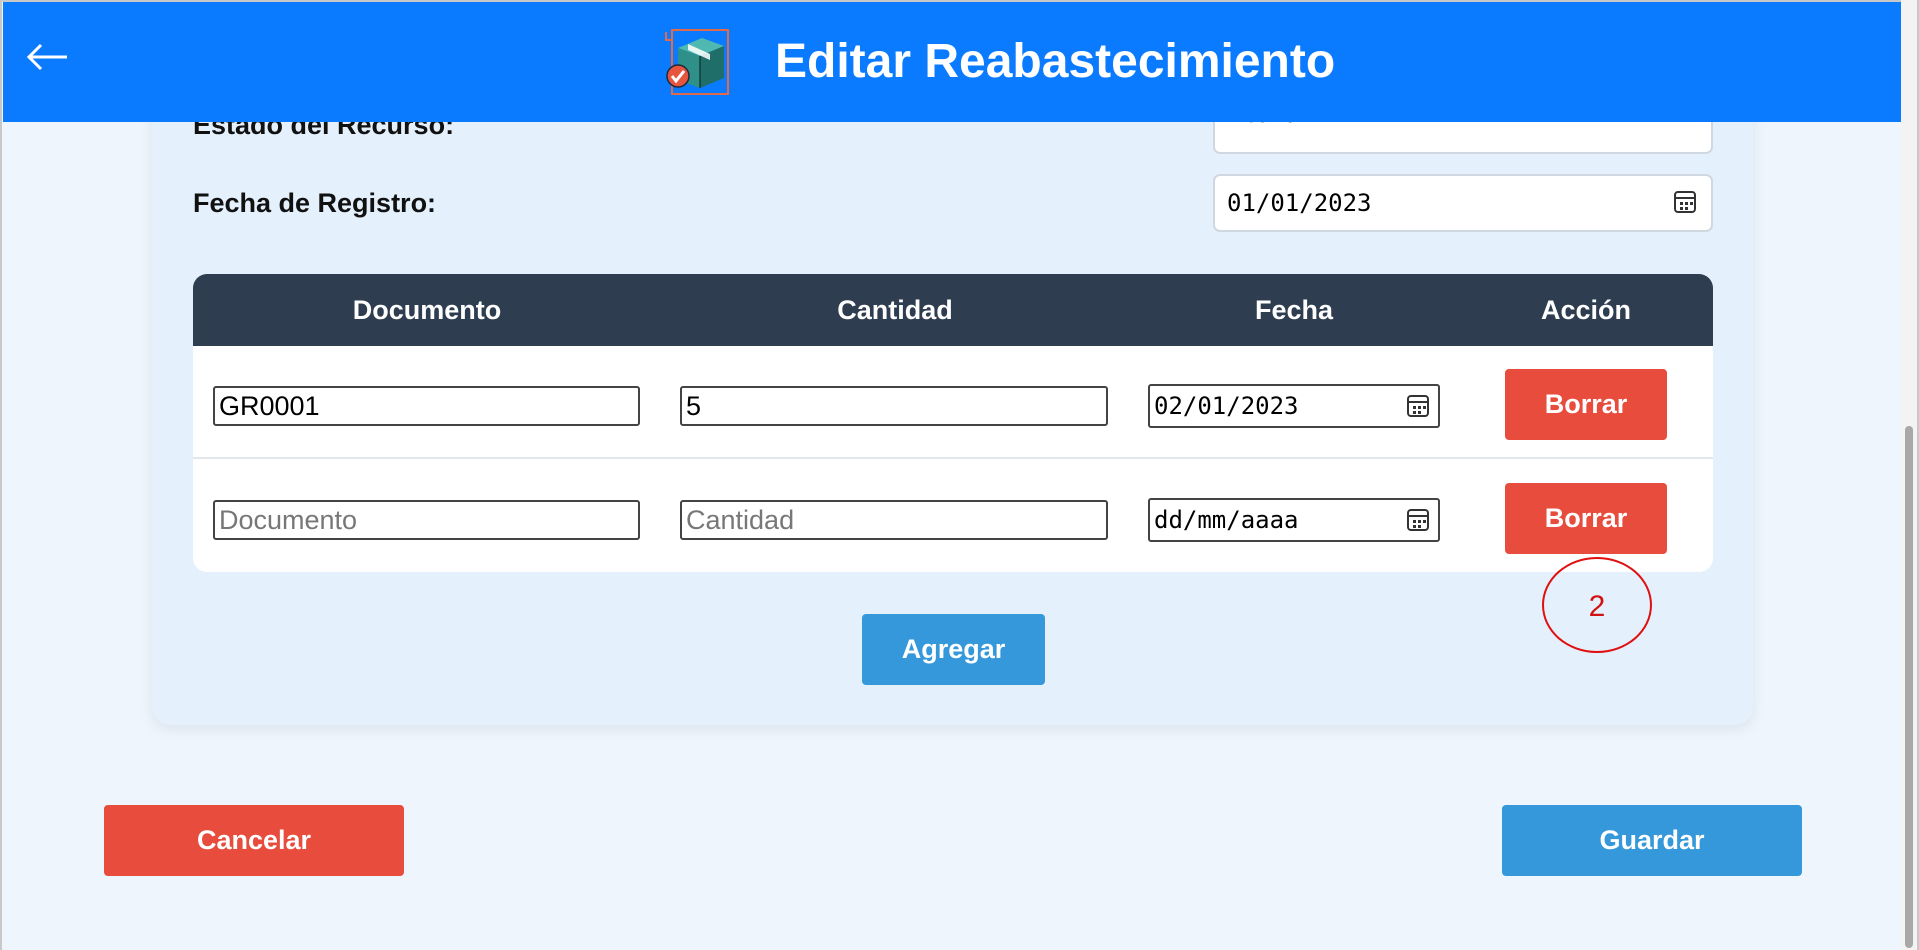 This screenshot has width=1919, height=950. What do you see at coordinates (1463, 203) in the screenshot?
I see `fecha-registro-input: 01/01/2023` at bounding box center [1463, 203].